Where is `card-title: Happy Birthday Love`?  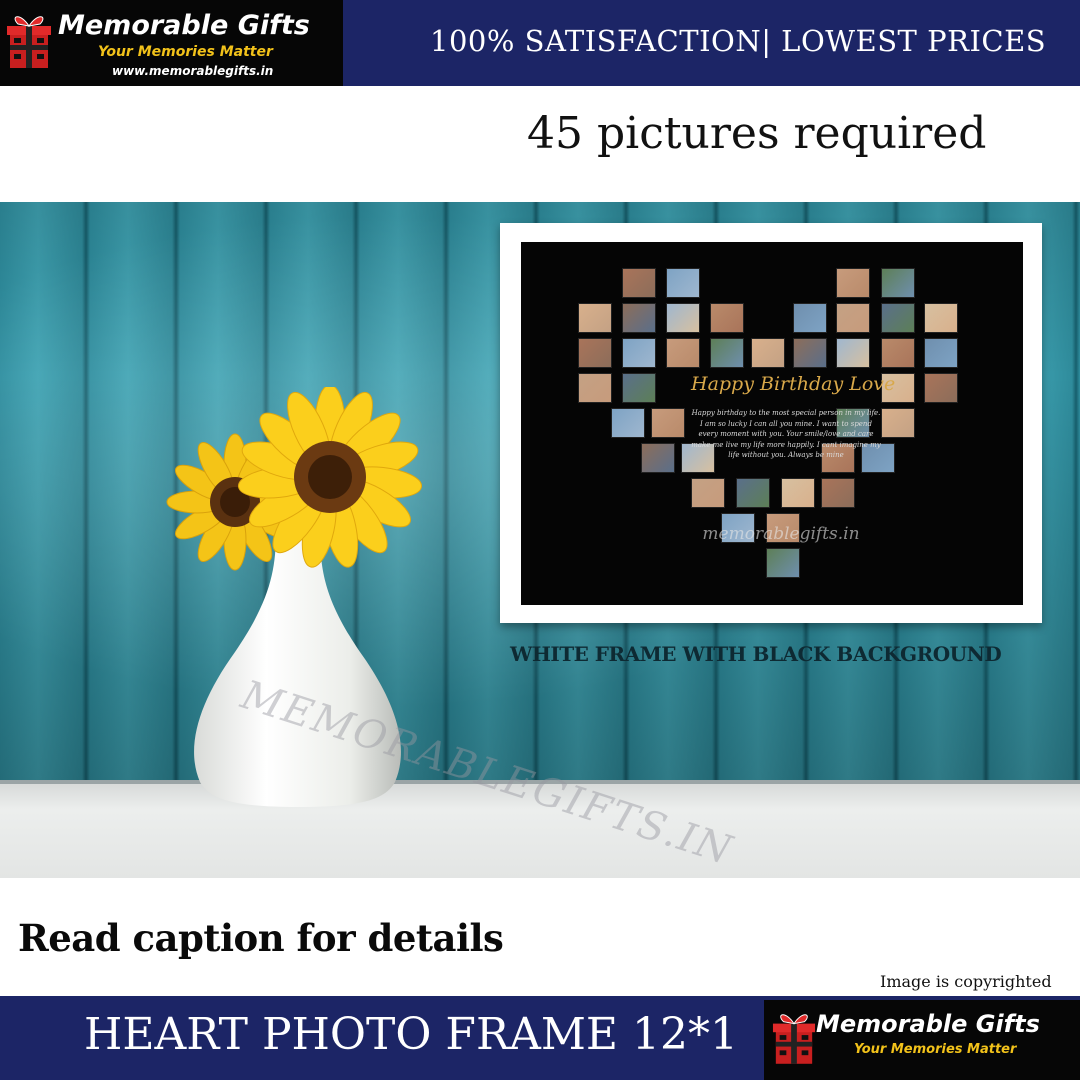
card-title: Happy Birthday Love is located at coordinates (793, 384).